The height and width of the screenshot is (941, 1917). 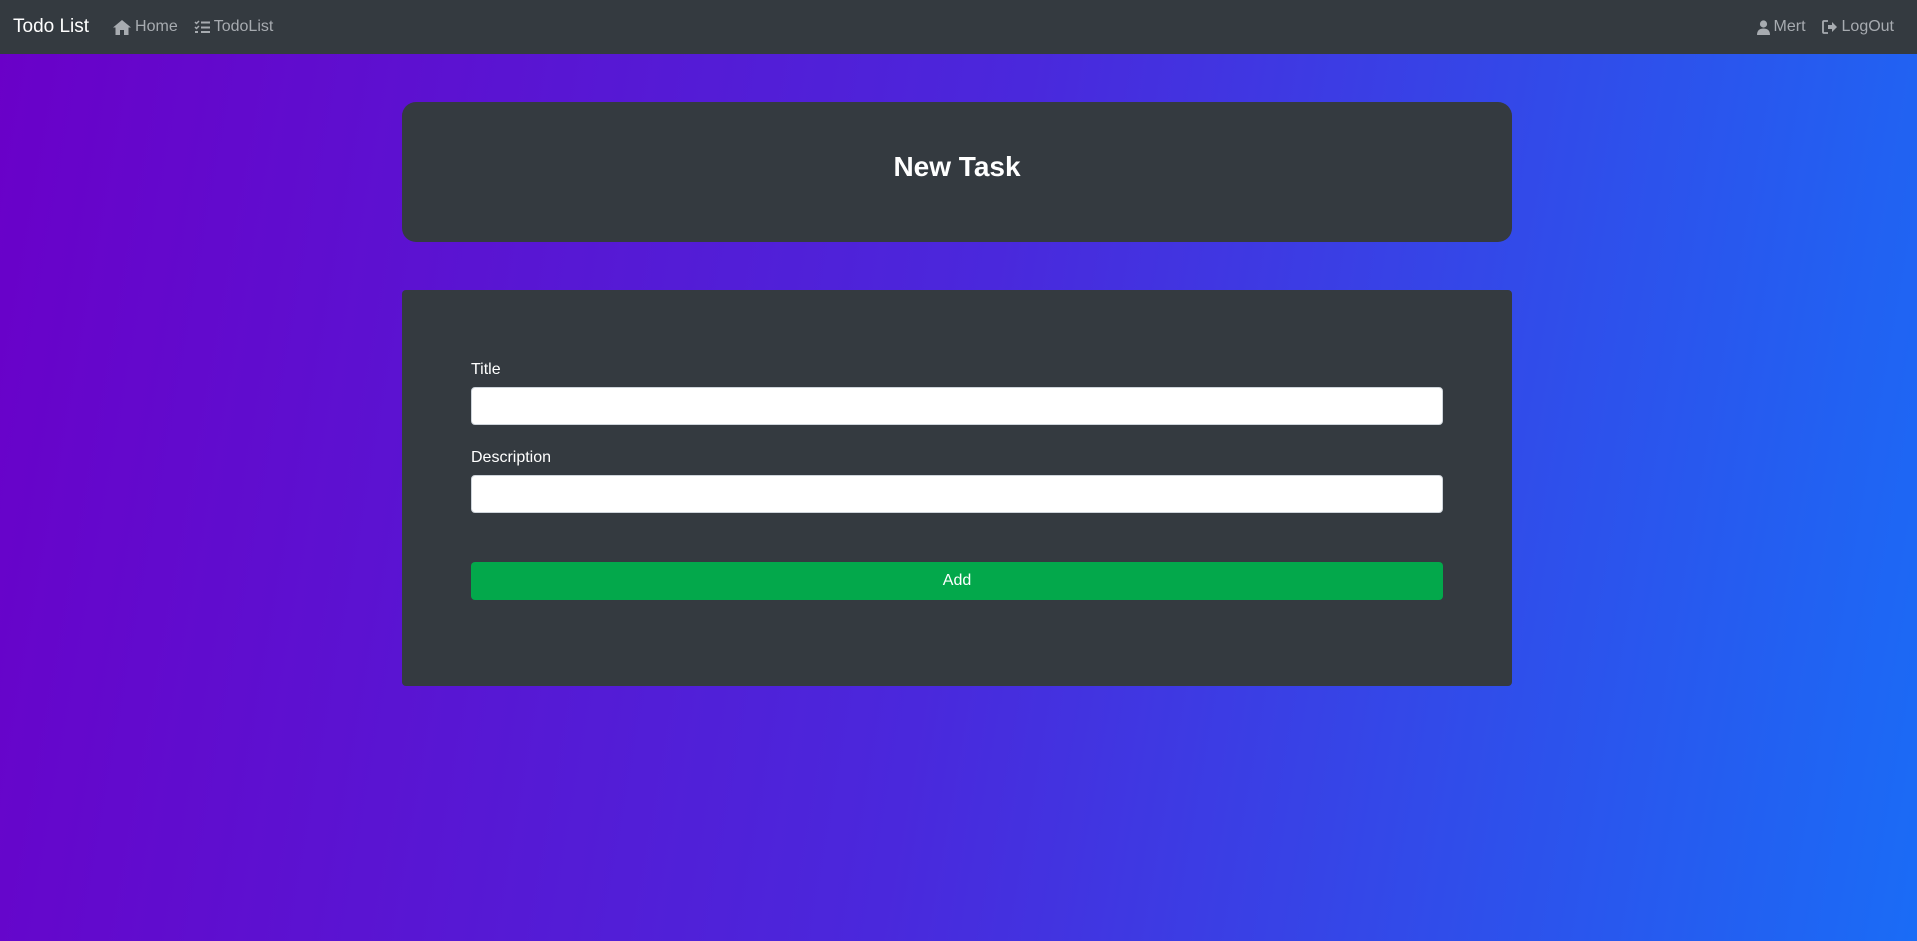 I want to click on logout-icon, so click(x=1829, y=27).